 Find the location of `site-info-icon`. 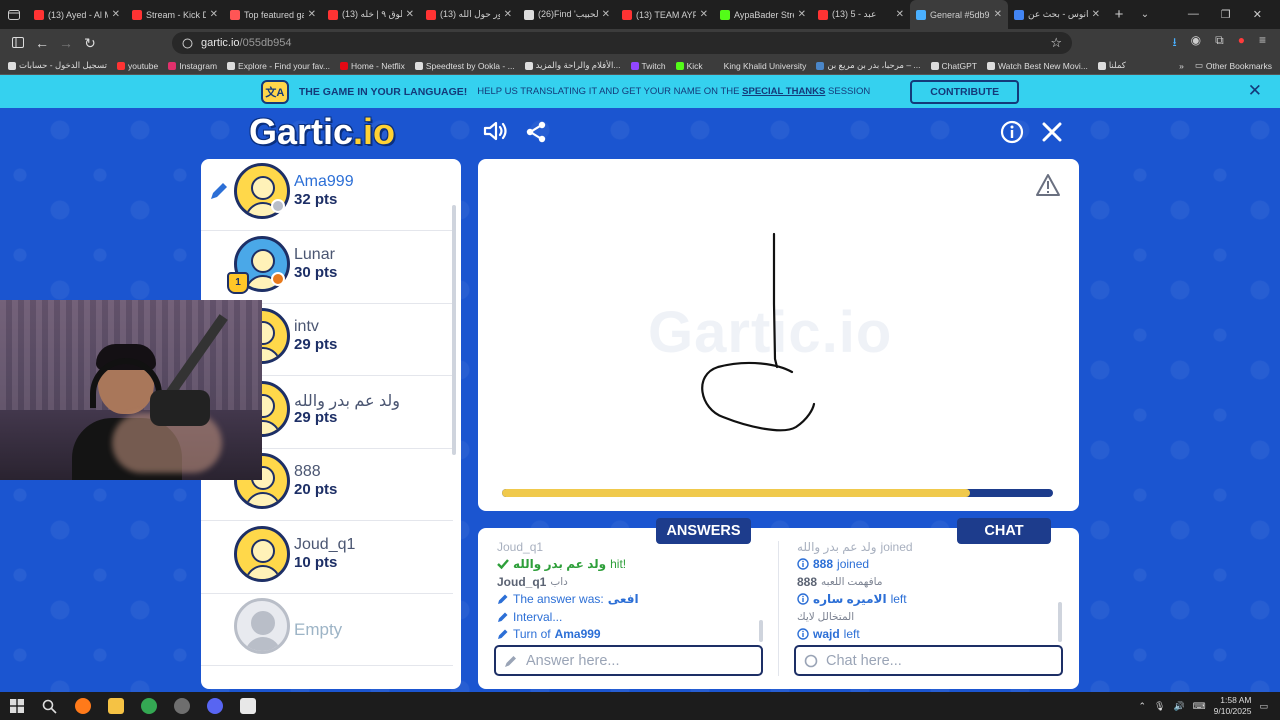

site-info-icon is located at coordinates (187, 43).